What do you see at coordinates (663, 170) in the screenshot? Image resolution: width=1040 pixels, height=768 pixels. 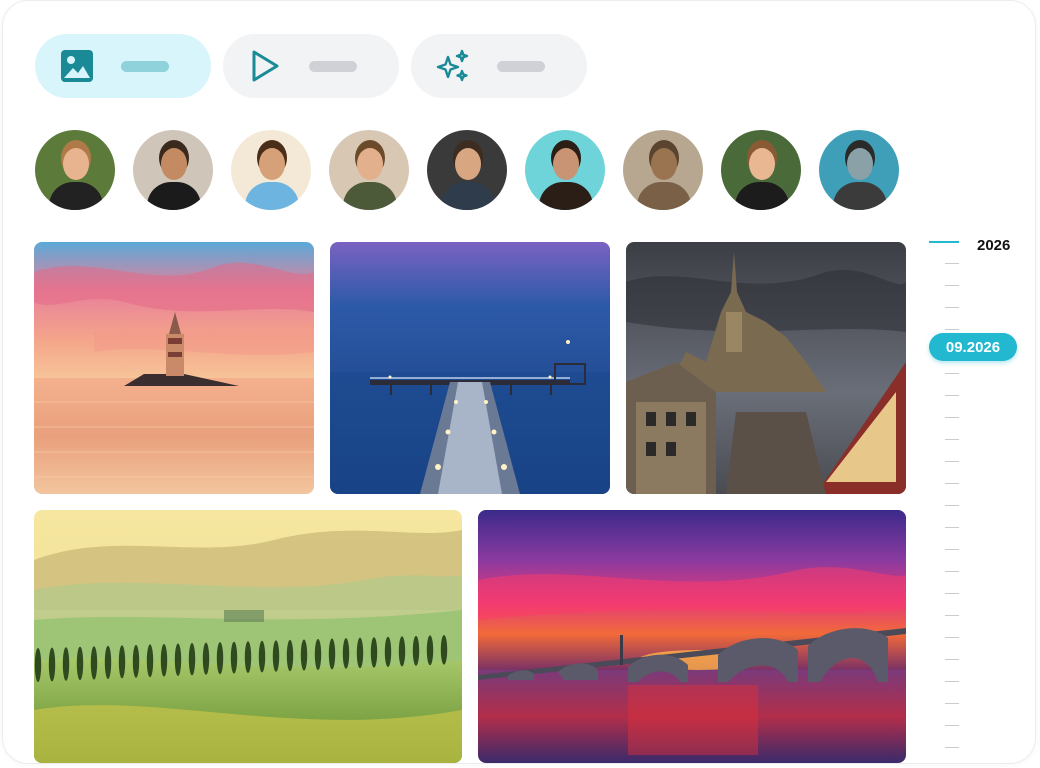 I see `avatar-cat` at bounding box center [663, 170].